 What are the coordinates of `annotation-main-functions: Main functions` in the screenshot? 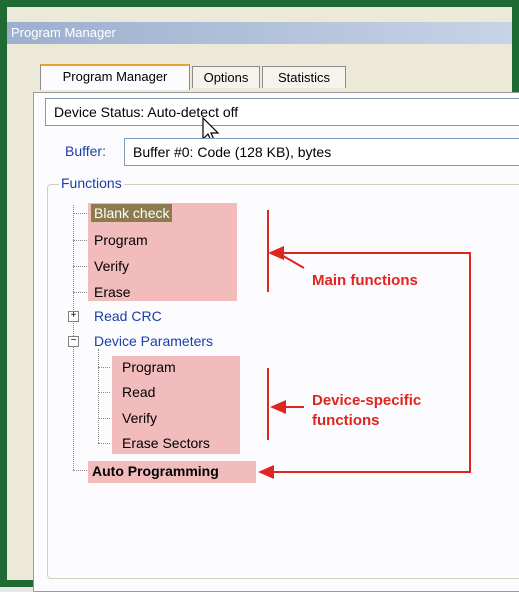 It's located at (365, 280).